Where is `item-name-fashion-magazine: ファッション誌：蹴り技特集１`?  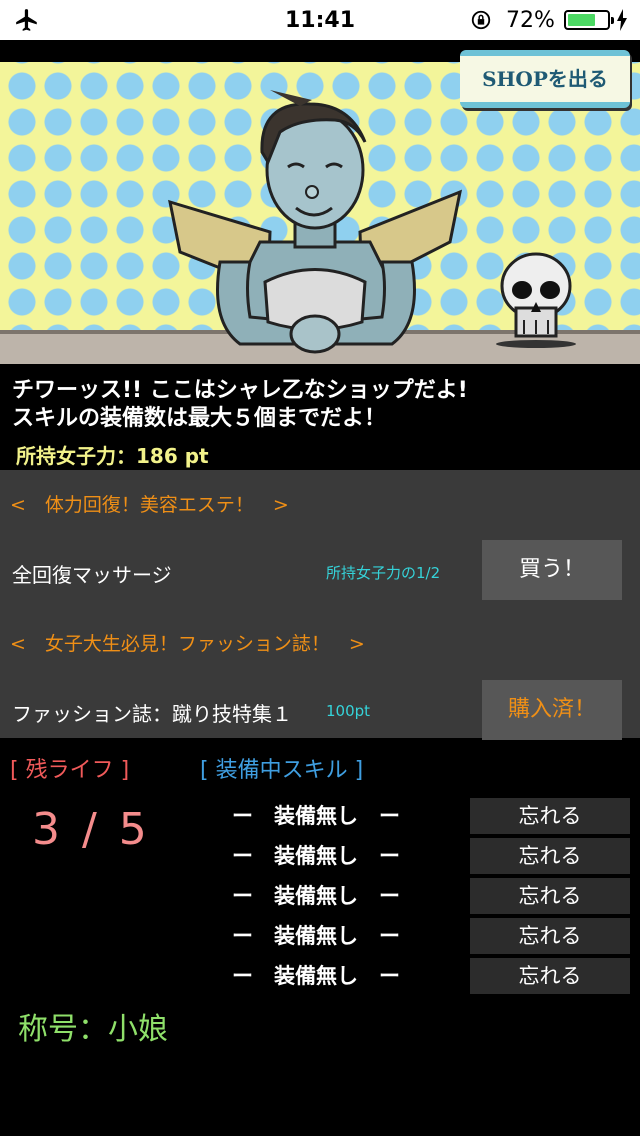 item-name-fashion-magazine: ファッション誌：蹴り技特集１ is located at coordinates (152, 714).